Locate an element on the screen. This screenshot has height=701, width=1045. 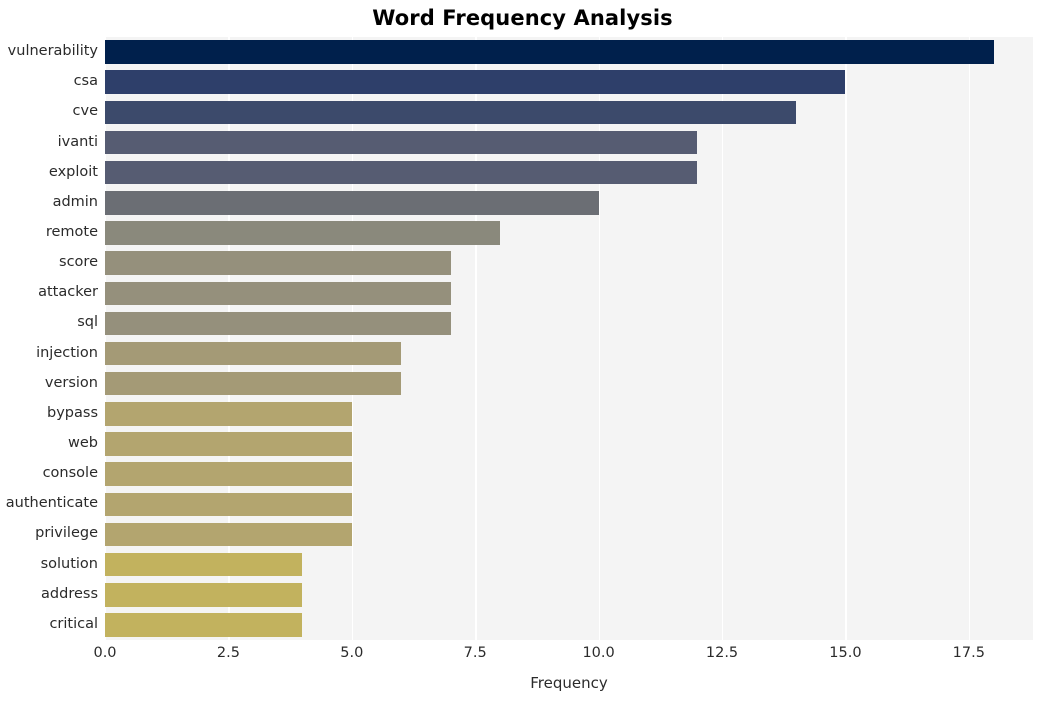
y-tick-label: critical is located at coordinates (73, 623).